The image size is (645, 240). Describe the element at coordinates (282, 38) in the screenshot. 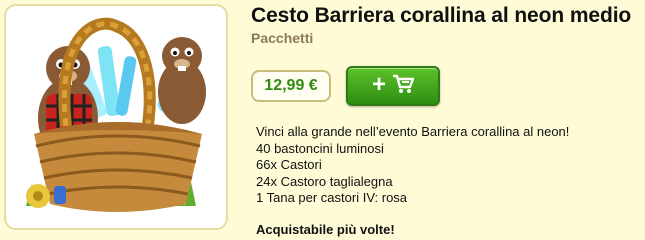

I see `product-category: Pacchetti` at that location.